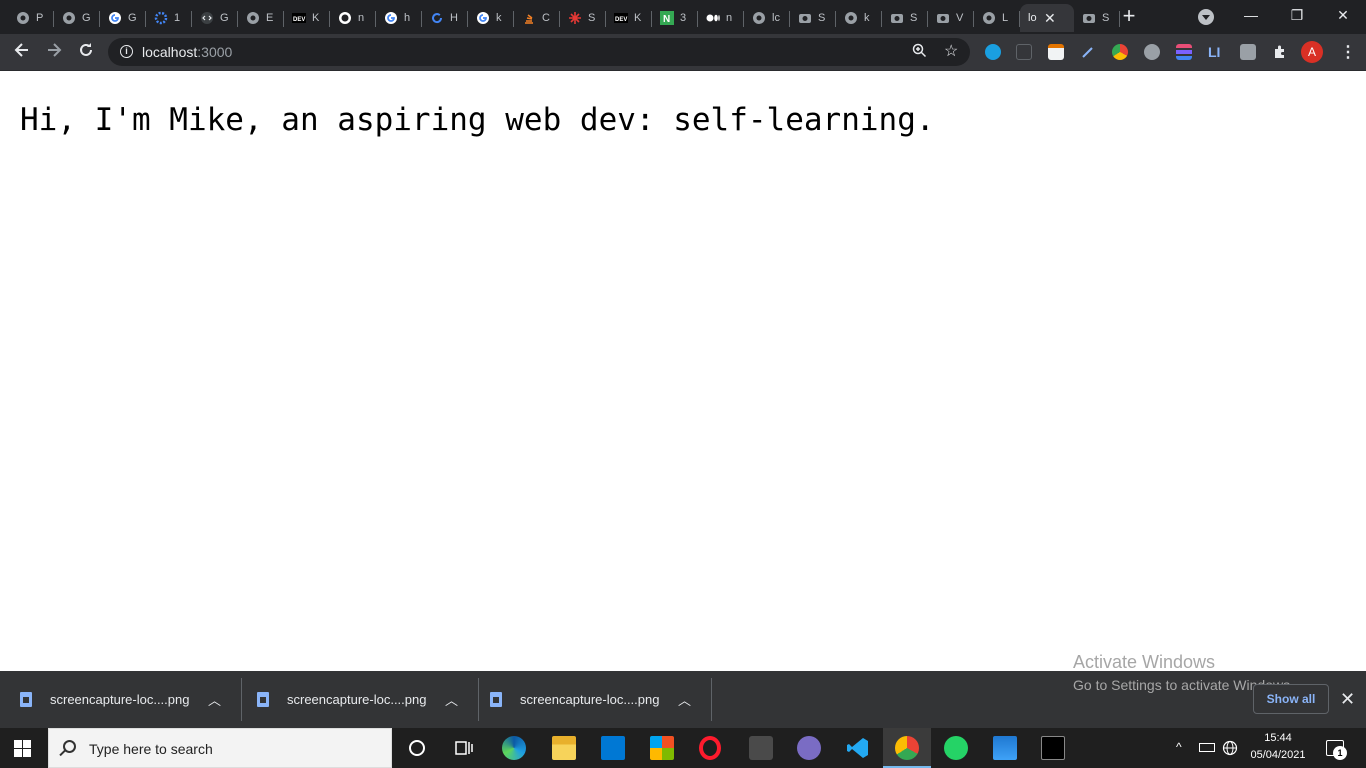 The height and width of the screenshot is (768, 1366). I want to click on minimize-button: —, so click(1251, 15).